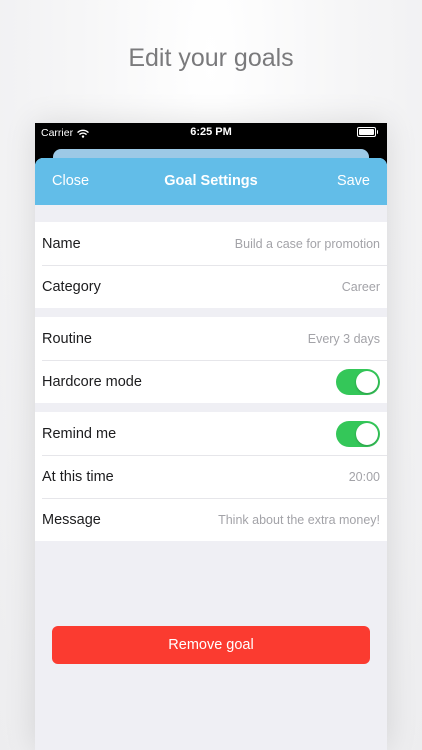 The height and width of the screenshot is (750, 422). I want to click on routine-group: Routine Every 3 days Hardcore mode, so click(211, 360).